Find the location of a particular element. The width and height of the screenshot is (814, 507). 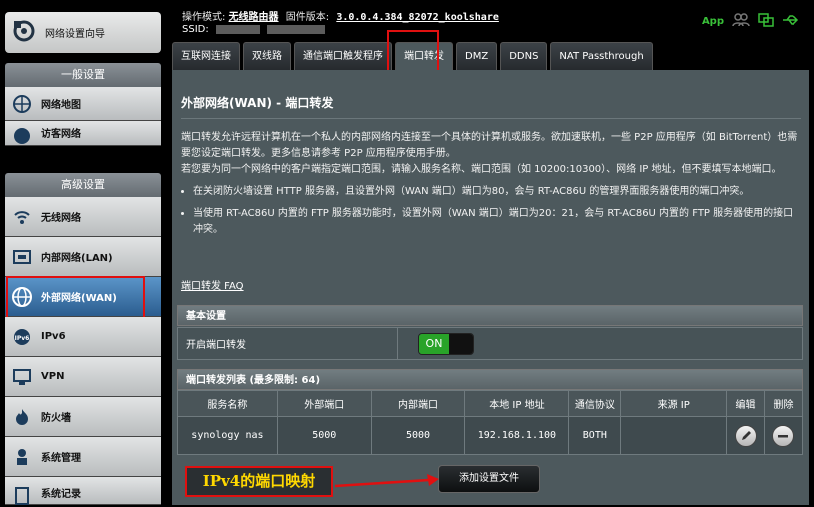

title-divider is located at coordinates (491, 118).